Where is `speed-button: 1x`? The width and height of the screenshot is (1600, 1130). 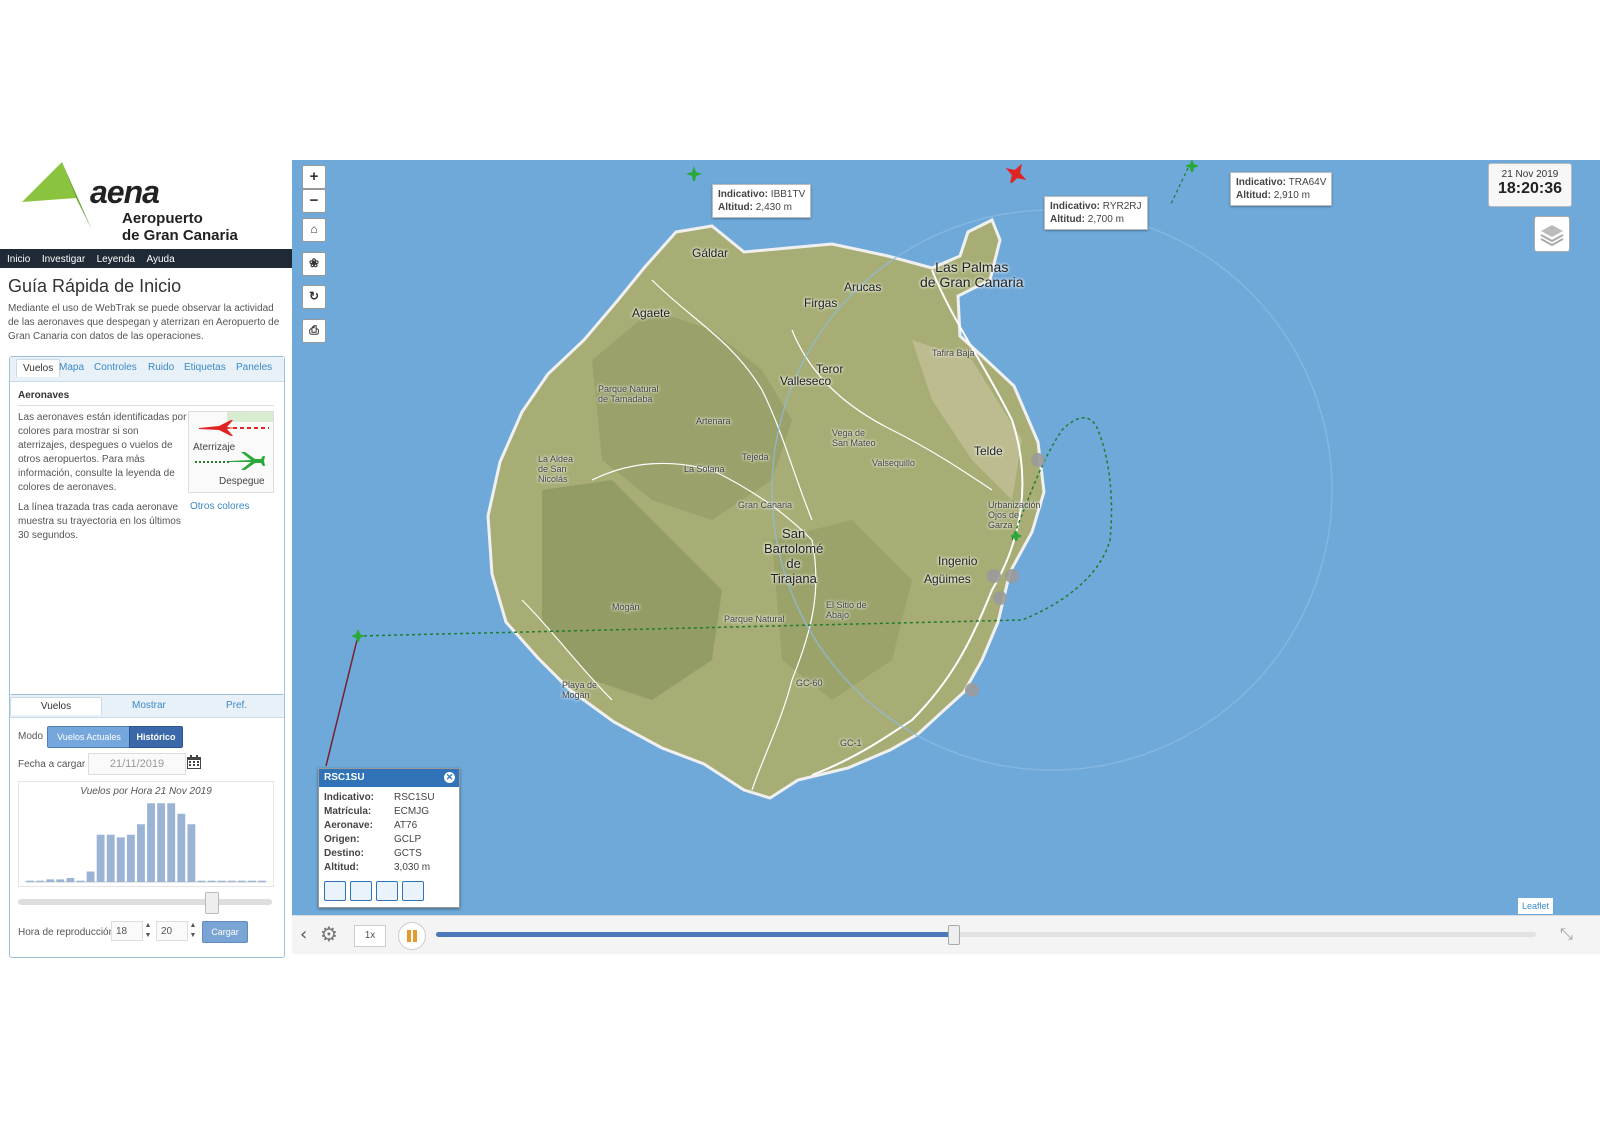
speed-button: 1x is located at coordinates (370, 936).